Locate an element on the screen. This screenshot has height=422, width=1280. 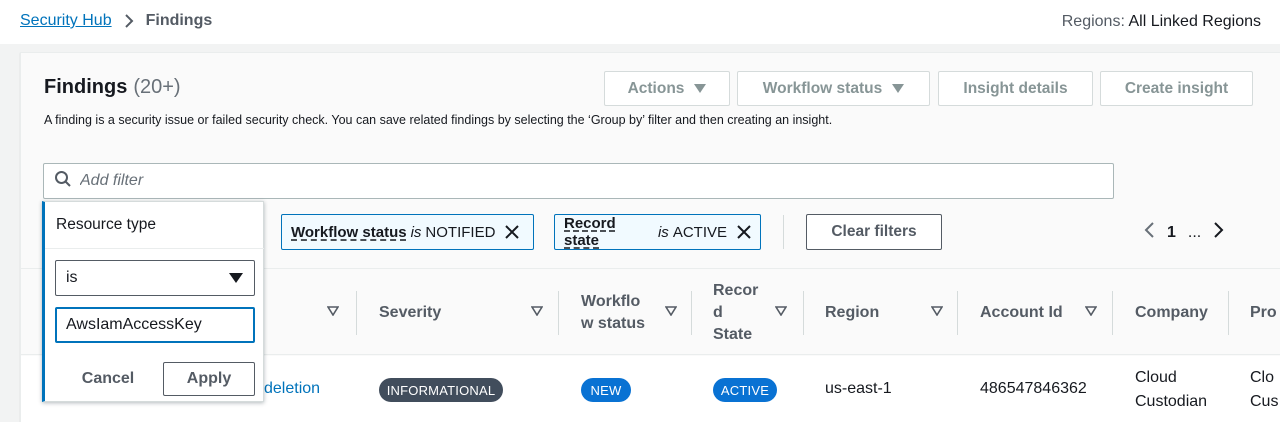
cancel-button: Cancel is located at coordinates (108, 379).